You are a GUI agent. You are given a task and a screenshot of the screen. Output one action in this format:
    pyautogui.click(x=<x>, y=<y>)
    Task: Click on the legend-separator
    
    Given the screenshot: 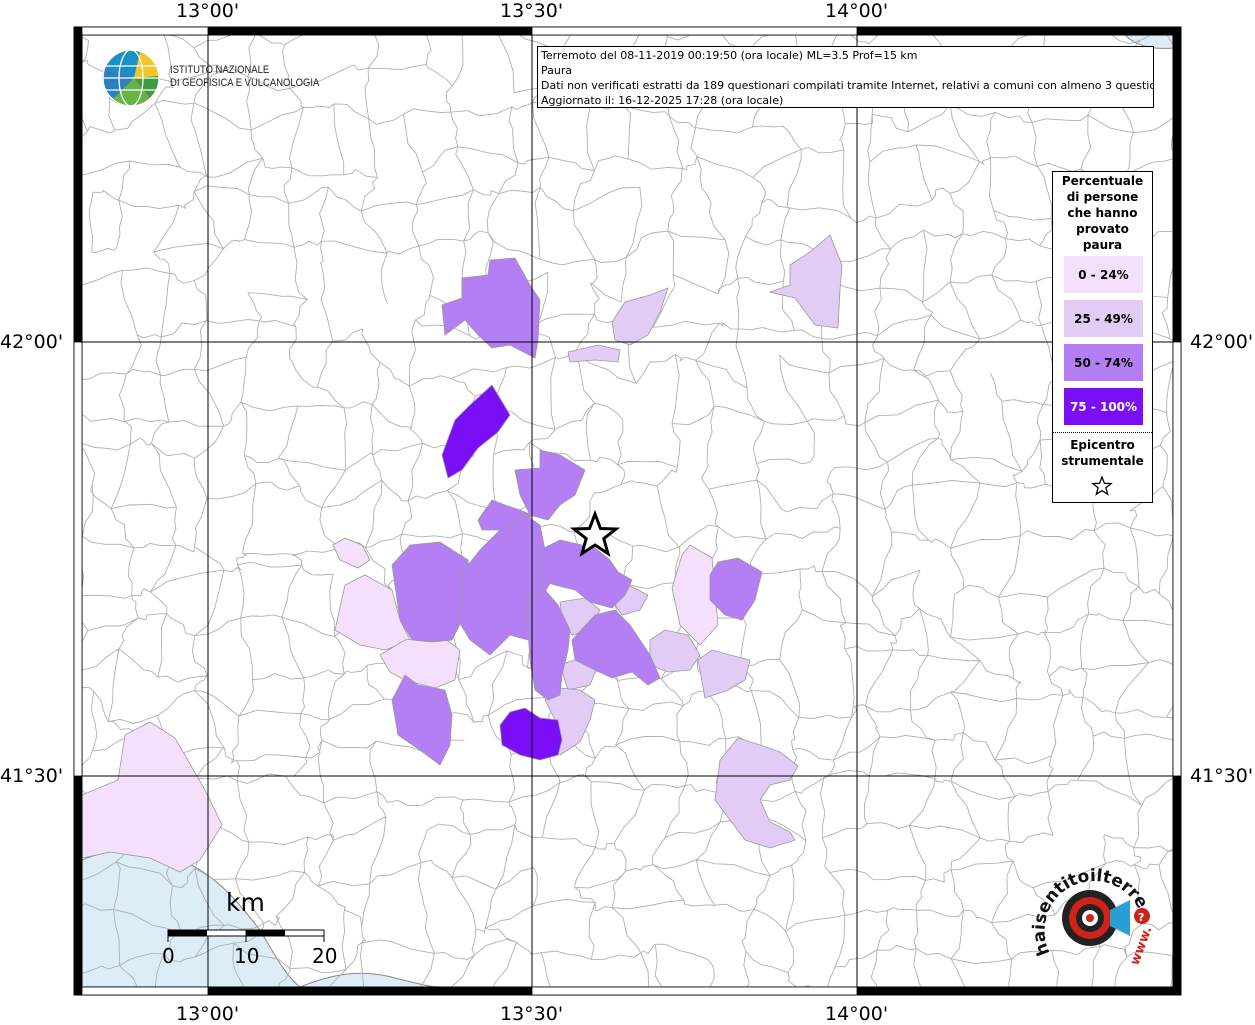 What is the action you would take?
    pyautogui.click(x=1102, y=432)
    